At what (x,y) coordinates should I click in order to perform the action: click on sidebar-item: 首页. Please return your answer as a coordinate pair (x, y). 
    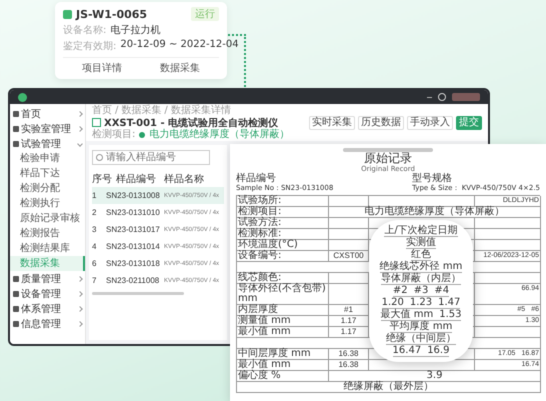
    Looking at the image, I should click on (47, 113).